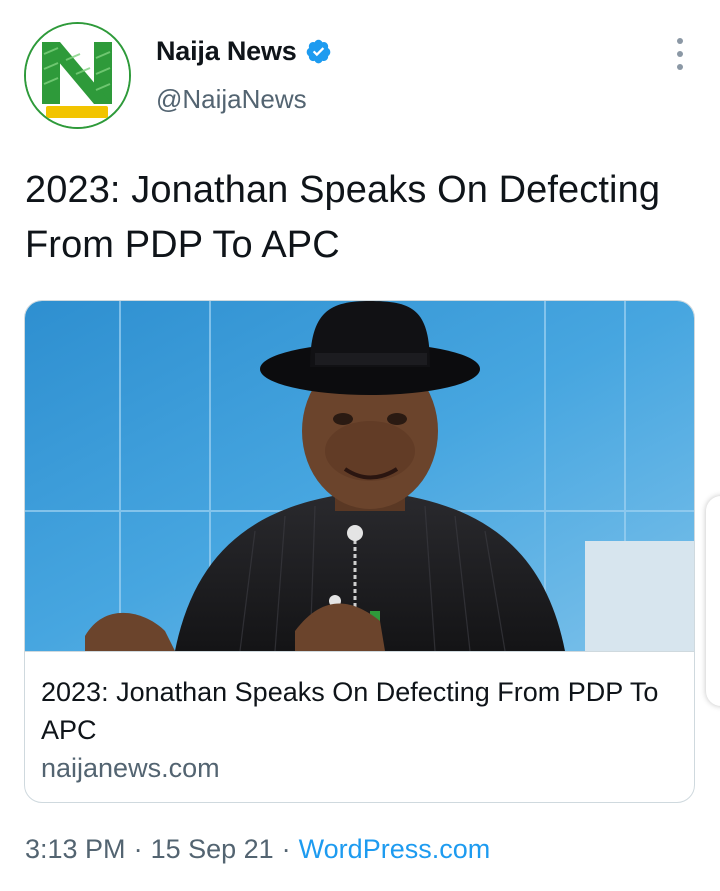 The height and width of the screenshot is (891, 720). What do you see at coordinates (713, 601) in the screenshot?
I see `edge-panel-handle` at bounding box center [713, 601].